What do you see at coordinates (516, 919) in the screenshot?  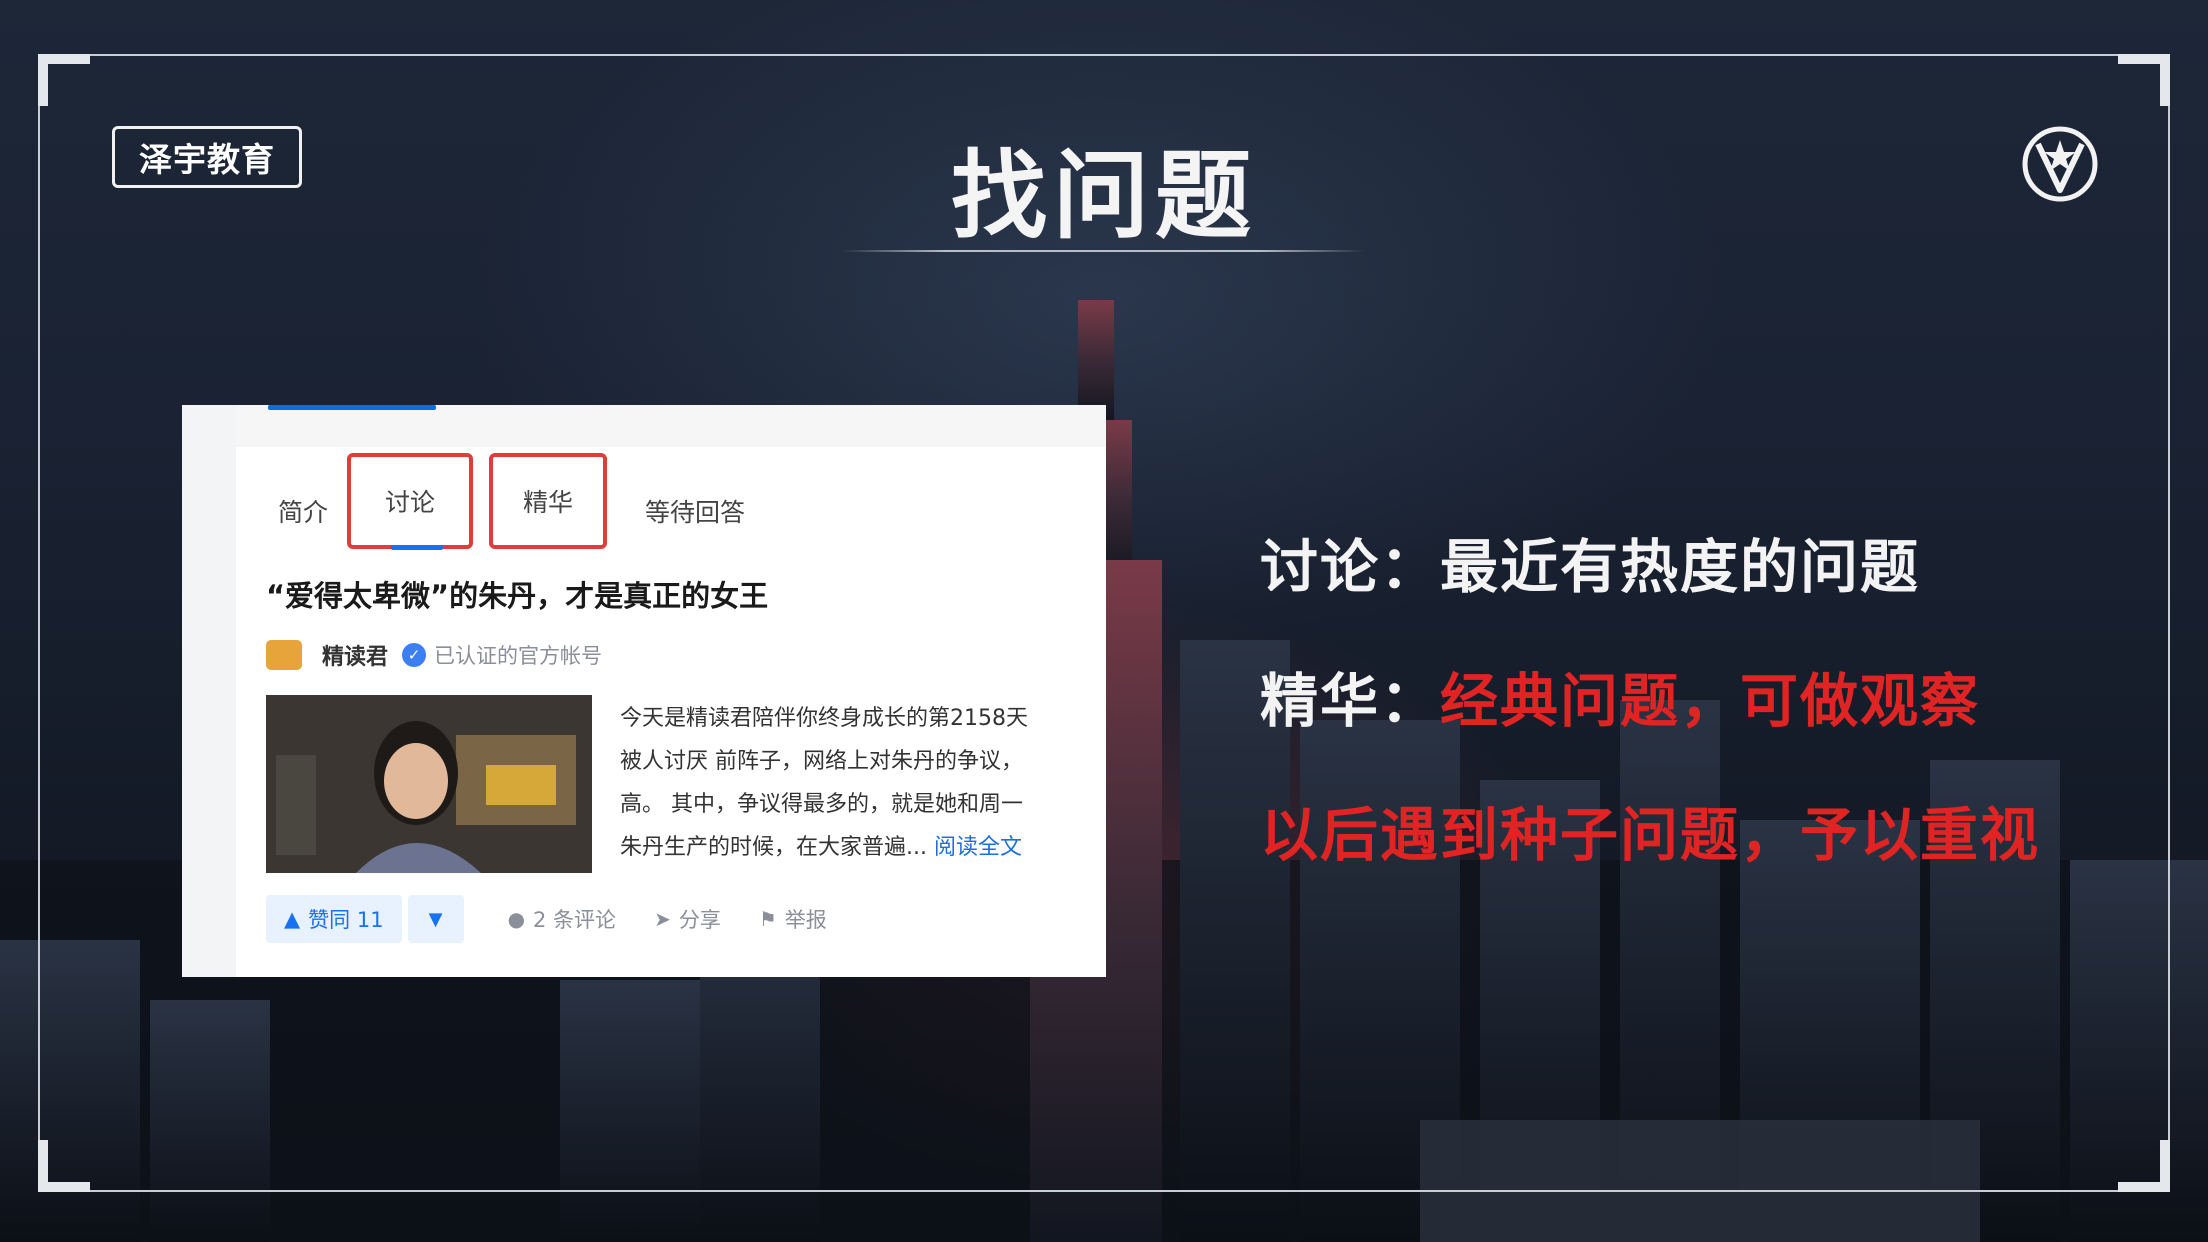 I see `comment-bubble-icon: ●` at bounding box center [516, 919].